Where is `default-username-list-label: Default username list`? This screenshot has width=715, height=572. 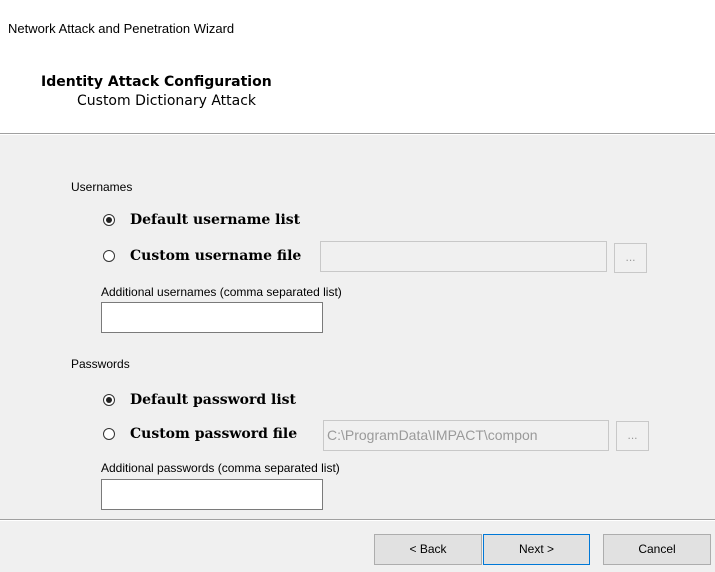 default-username-list-label: Default username list is located at coordinates (215, 220).